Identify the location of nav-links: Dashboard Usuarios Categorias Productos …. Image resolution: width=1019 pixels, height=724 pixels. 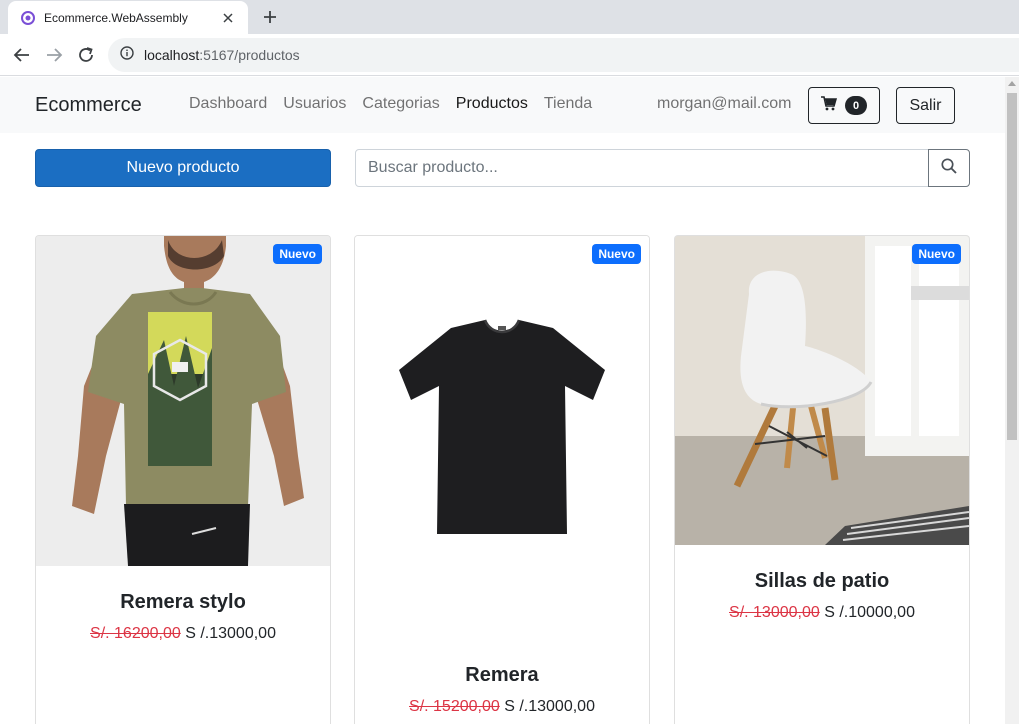
(398, 104).